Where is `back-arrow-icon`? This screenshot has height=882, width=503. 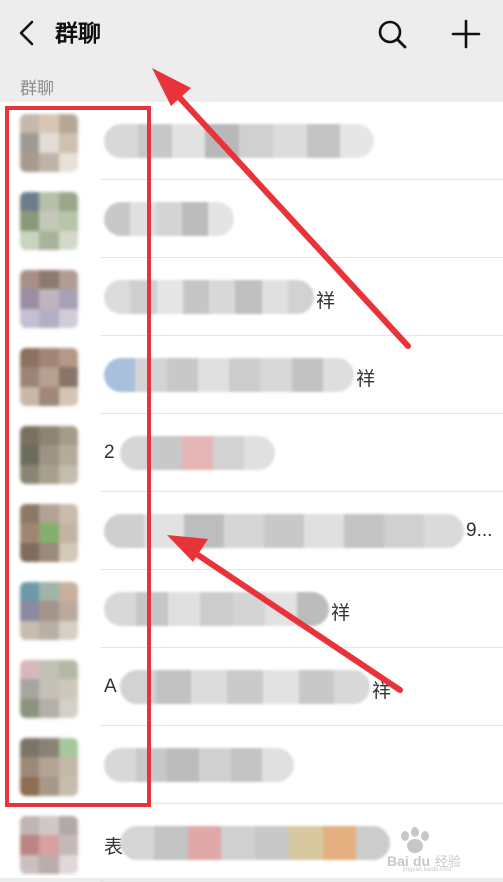 back-arrow-icon is located at coordinates (28, 33).